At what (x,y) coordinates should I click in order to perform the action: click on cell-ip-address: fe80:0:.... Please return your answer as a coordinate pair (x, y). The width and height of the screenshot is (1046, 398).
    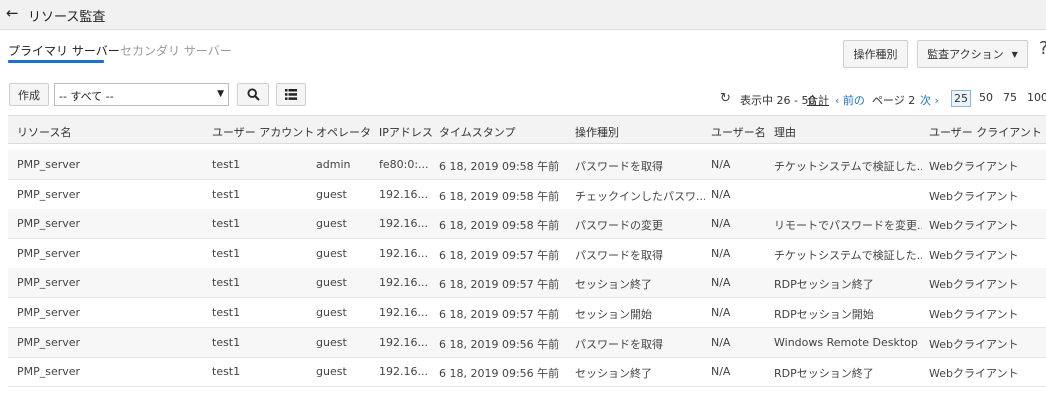
    Looking at the image, I should click on (404, 164).